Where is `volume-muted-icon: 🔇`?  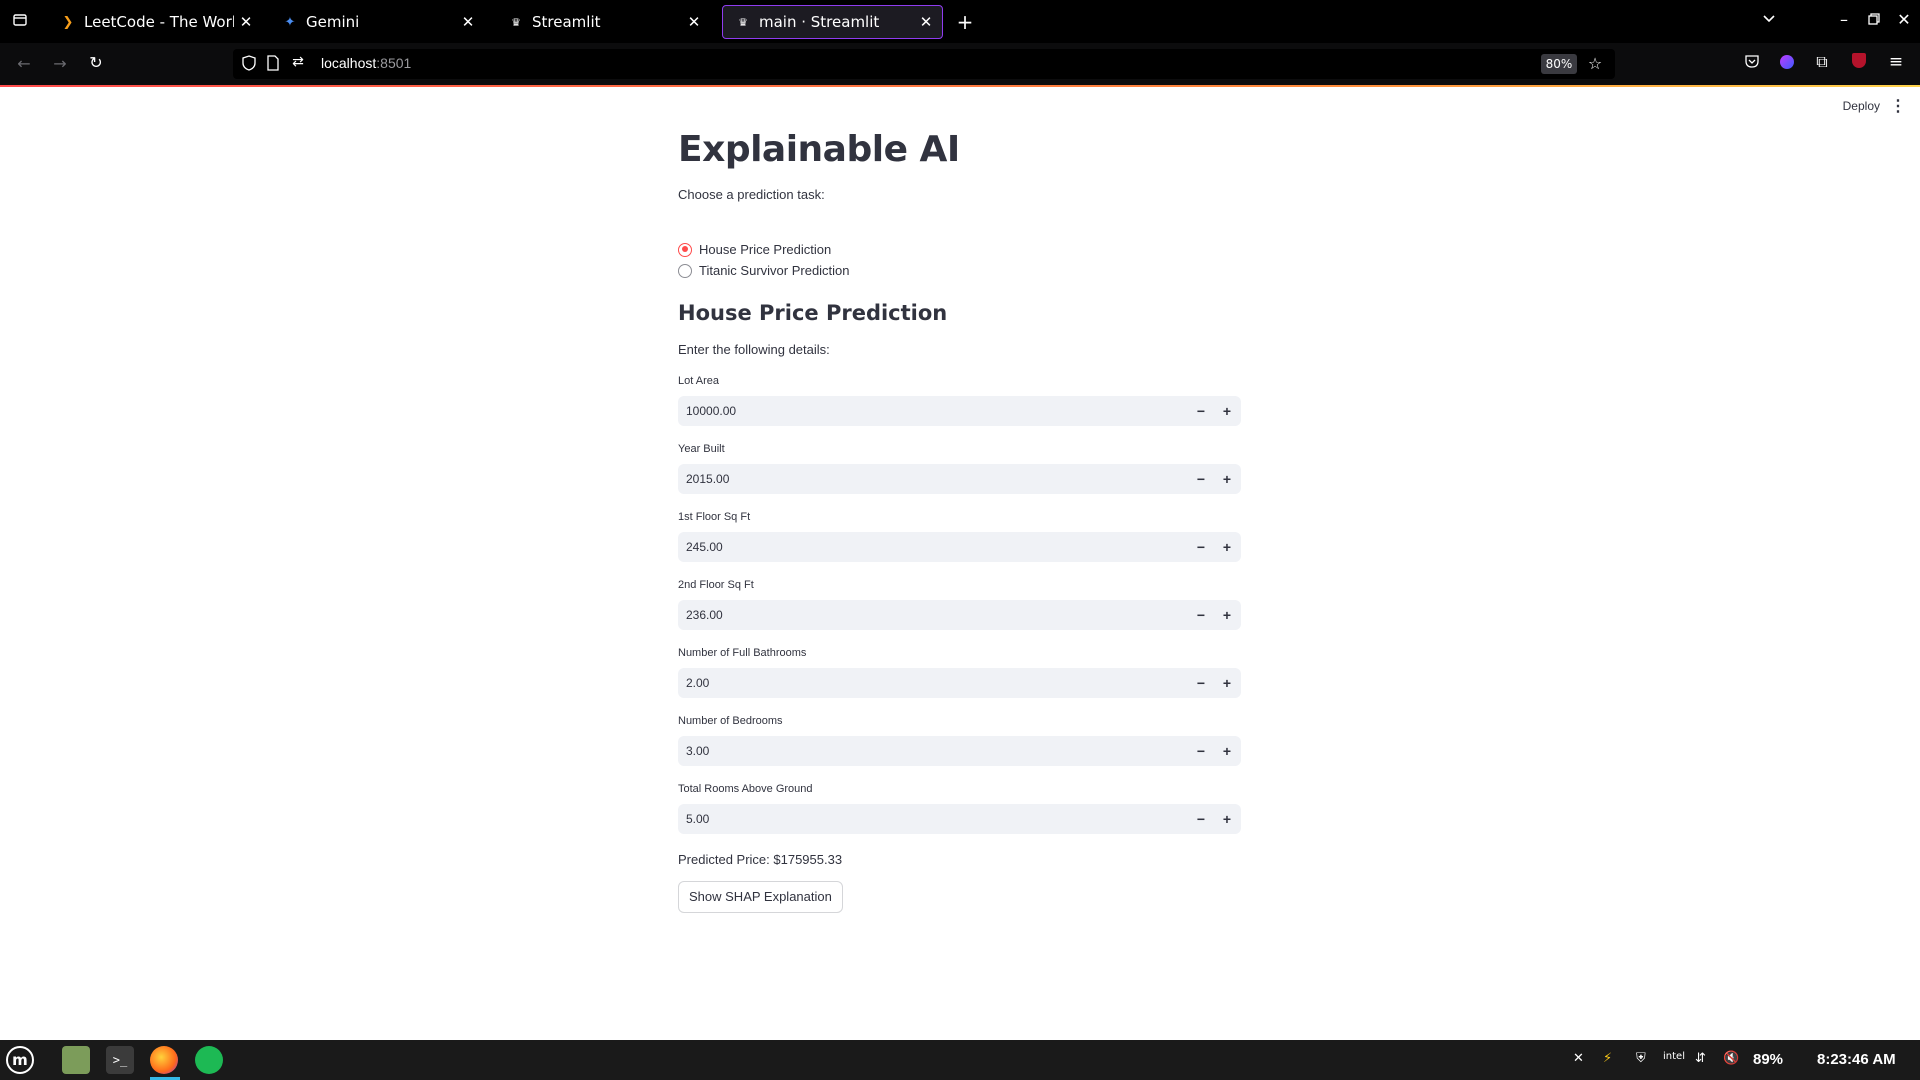 volume-muted-icon: 🔇 is located at coordinates (1731, 1058).